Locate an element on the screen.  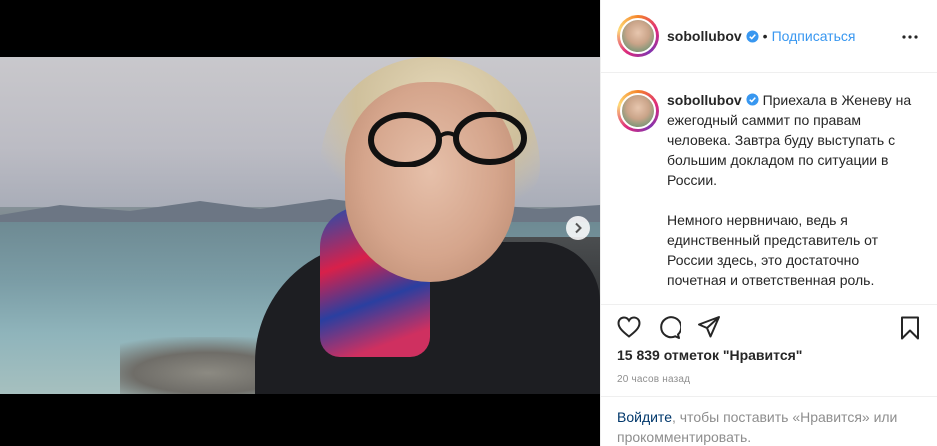
more-horizontal-icon is located at coordinates (910, 37).